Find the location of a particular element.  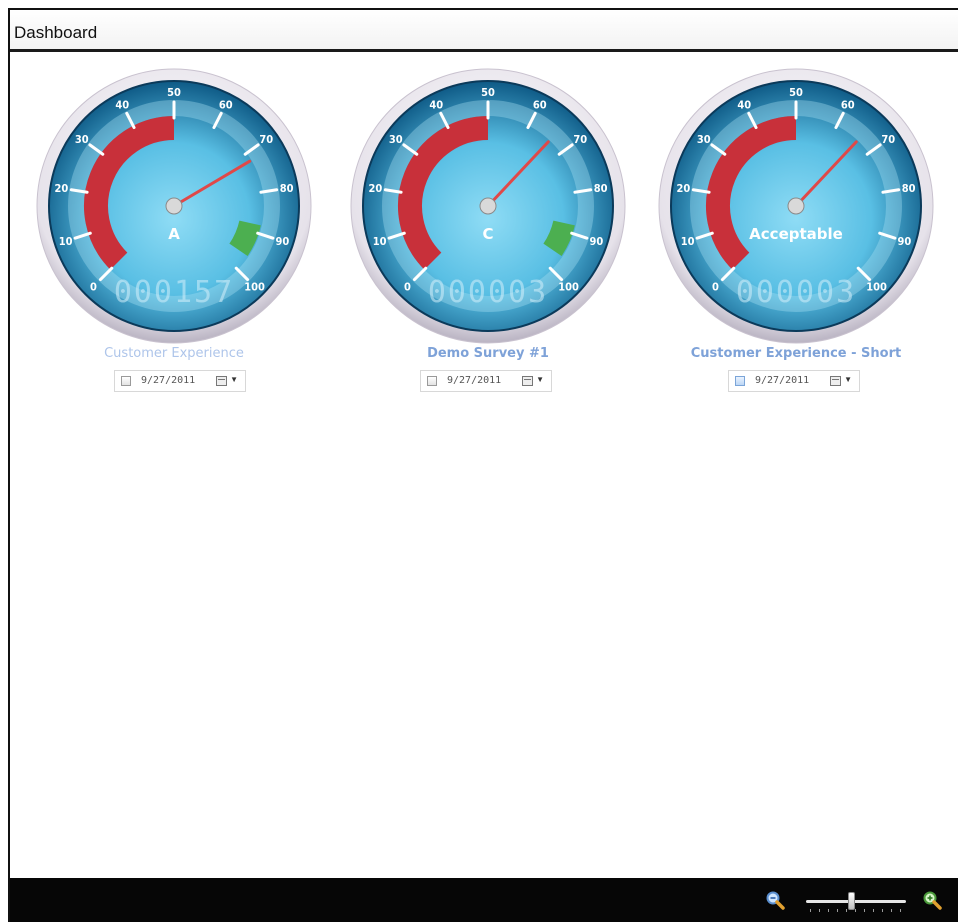

gauge-grade: A is located at coordinates (174, 234).